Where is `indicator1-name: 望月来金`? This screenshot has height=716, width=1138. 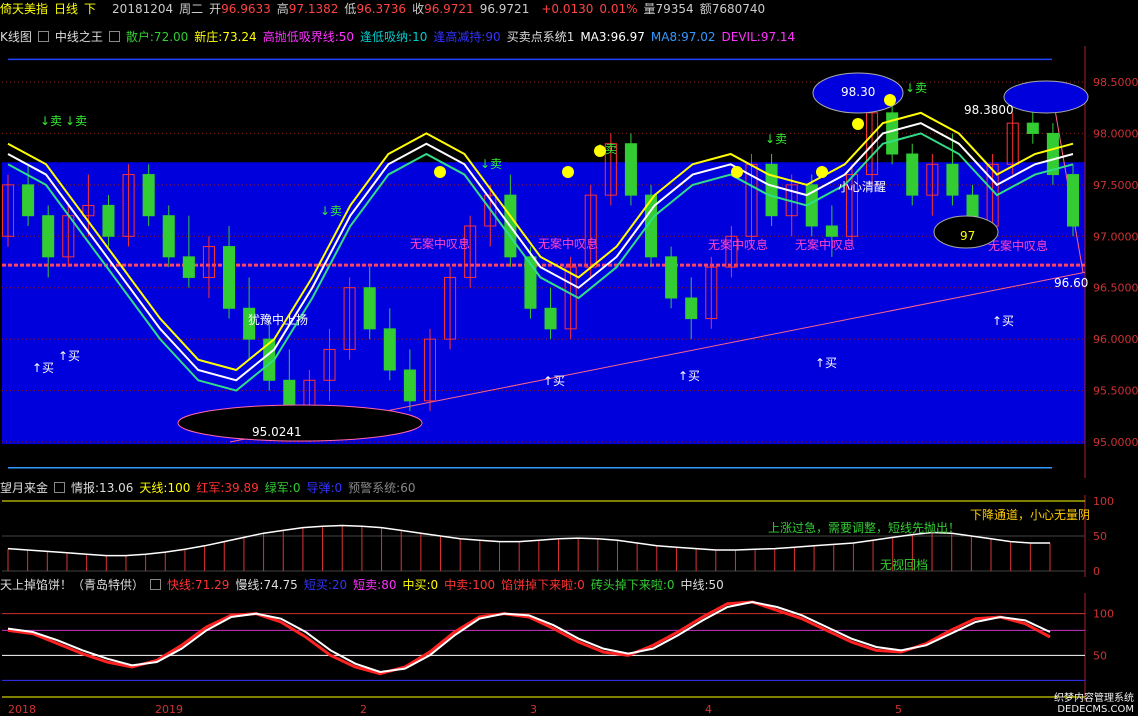 indicator1-name: 望月来金 is located at coordinates (24, 488).